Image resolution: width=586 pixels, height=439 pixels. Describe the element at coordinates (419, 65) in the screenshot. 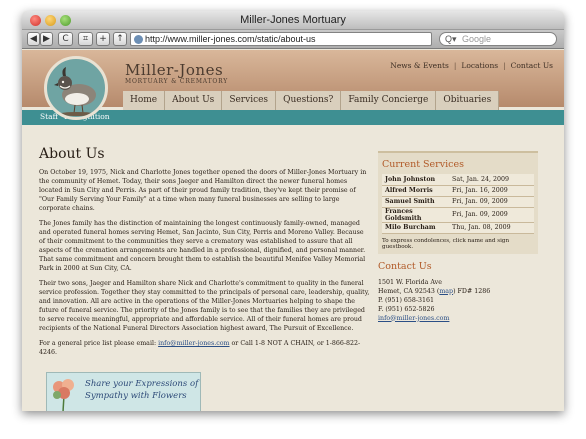

I see `news-events-link: News & Events` at that location.